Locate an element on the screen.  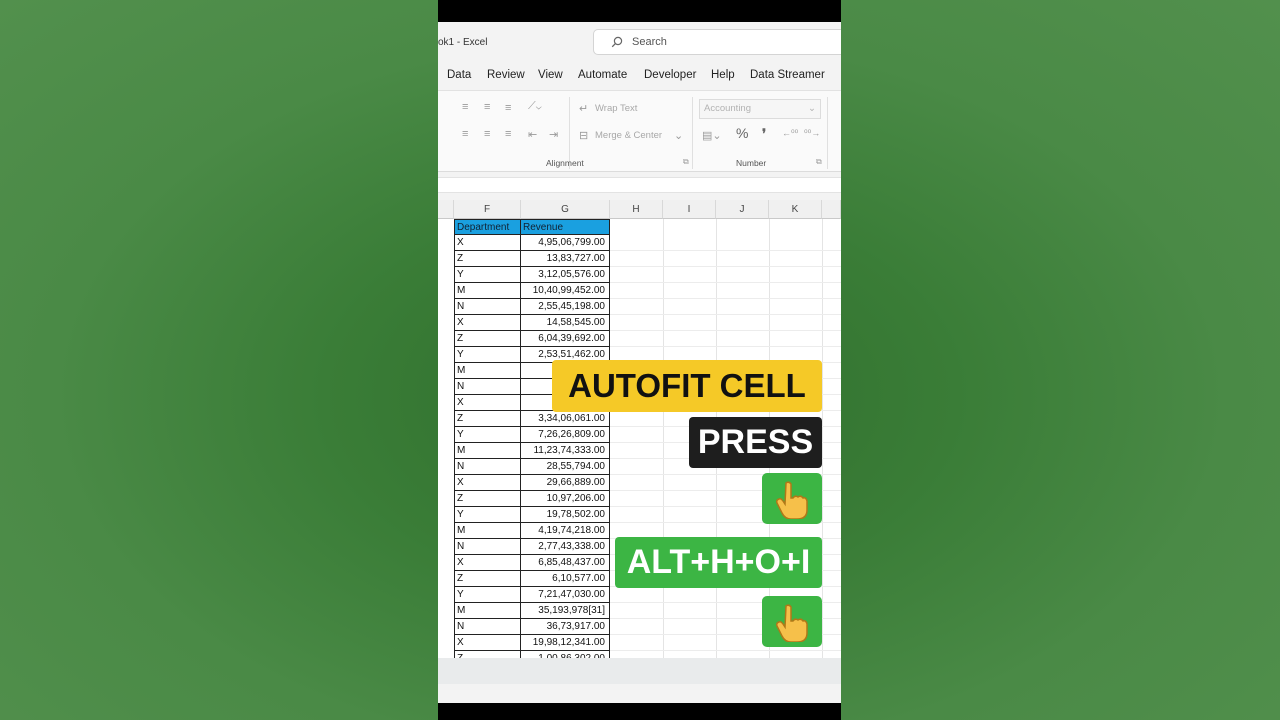
align-center-icon: ≡ is located at coordinates (487, 134).